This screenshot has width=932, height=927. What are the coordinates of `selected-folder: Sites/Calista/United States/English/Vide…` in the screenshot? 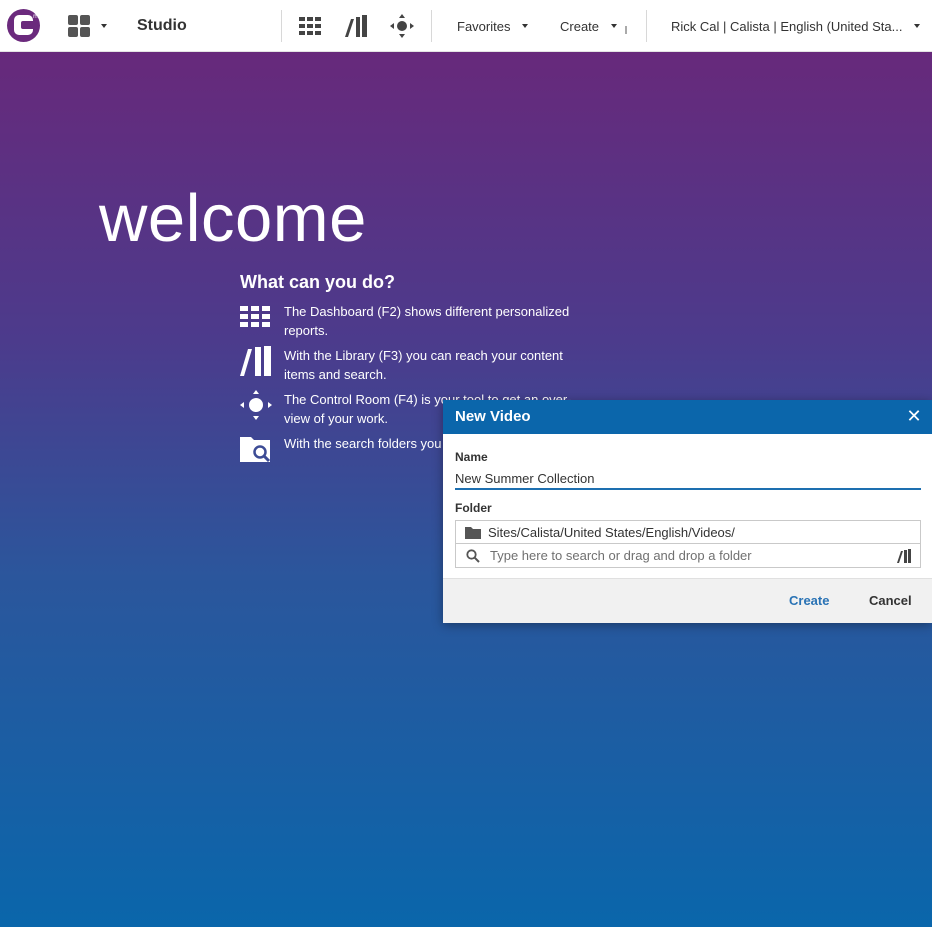 It's located at (688, 532).